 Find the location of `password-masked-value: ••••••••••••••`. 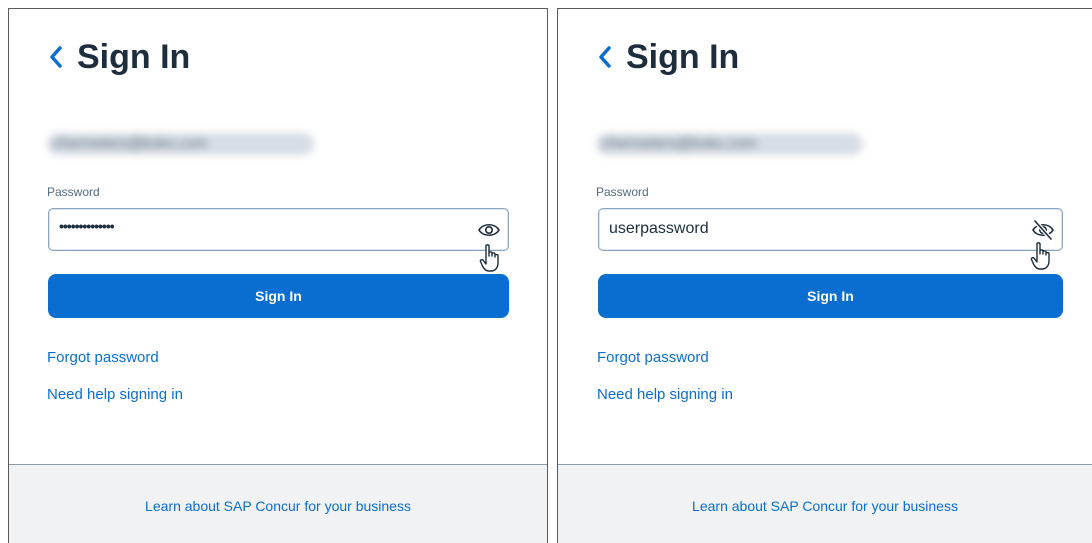

password-masked-value: •••••••••••••• is located at coordinates (87, 226).